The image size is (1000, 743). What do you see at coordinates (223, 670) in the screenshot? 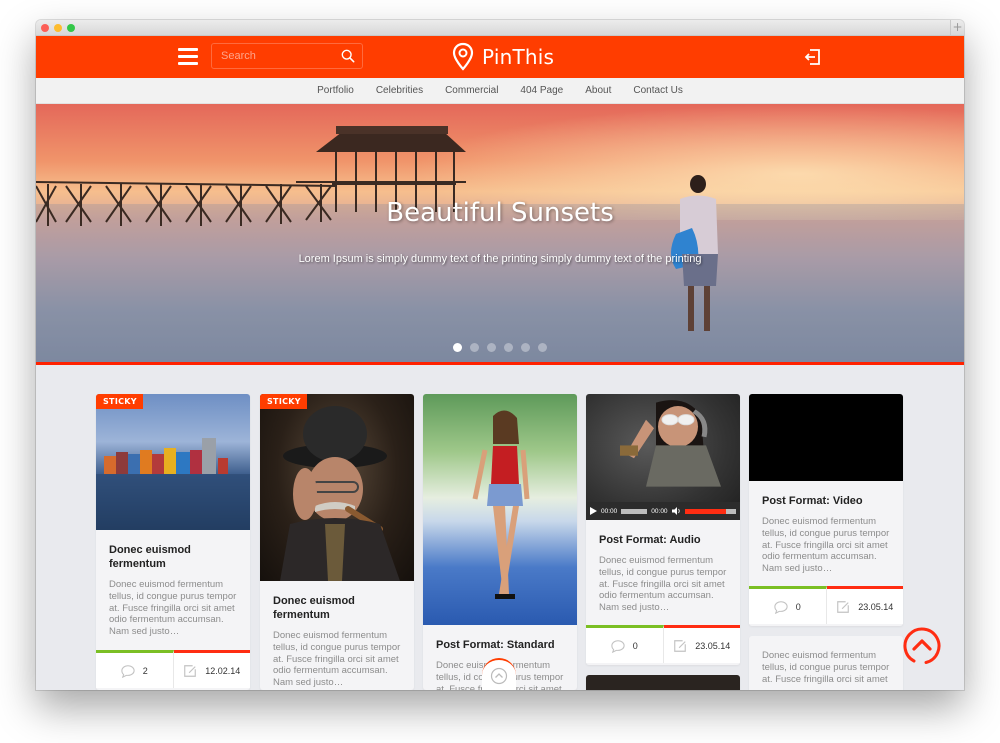
I see `date-value: 12.02.14` at bounding box center [223, 670].